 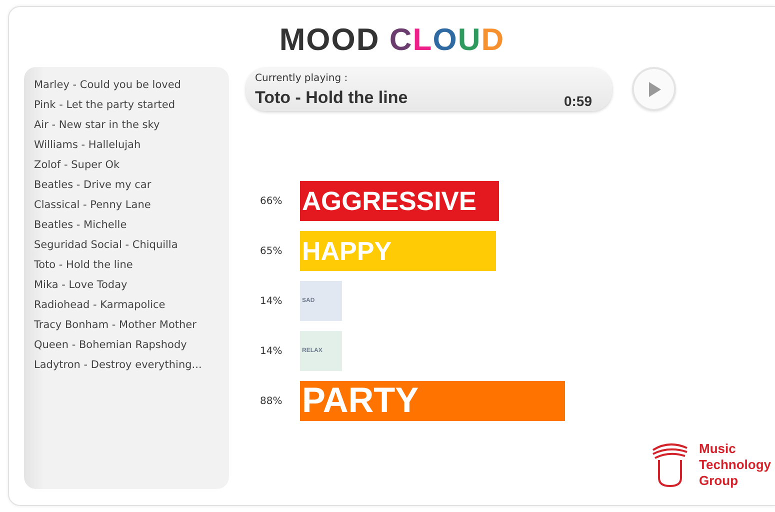 What do you see at coordinates (131, 165) in the screenshot?
I see `playlist-item: Zolof - Super Ok` at bounding box center [131, 165].